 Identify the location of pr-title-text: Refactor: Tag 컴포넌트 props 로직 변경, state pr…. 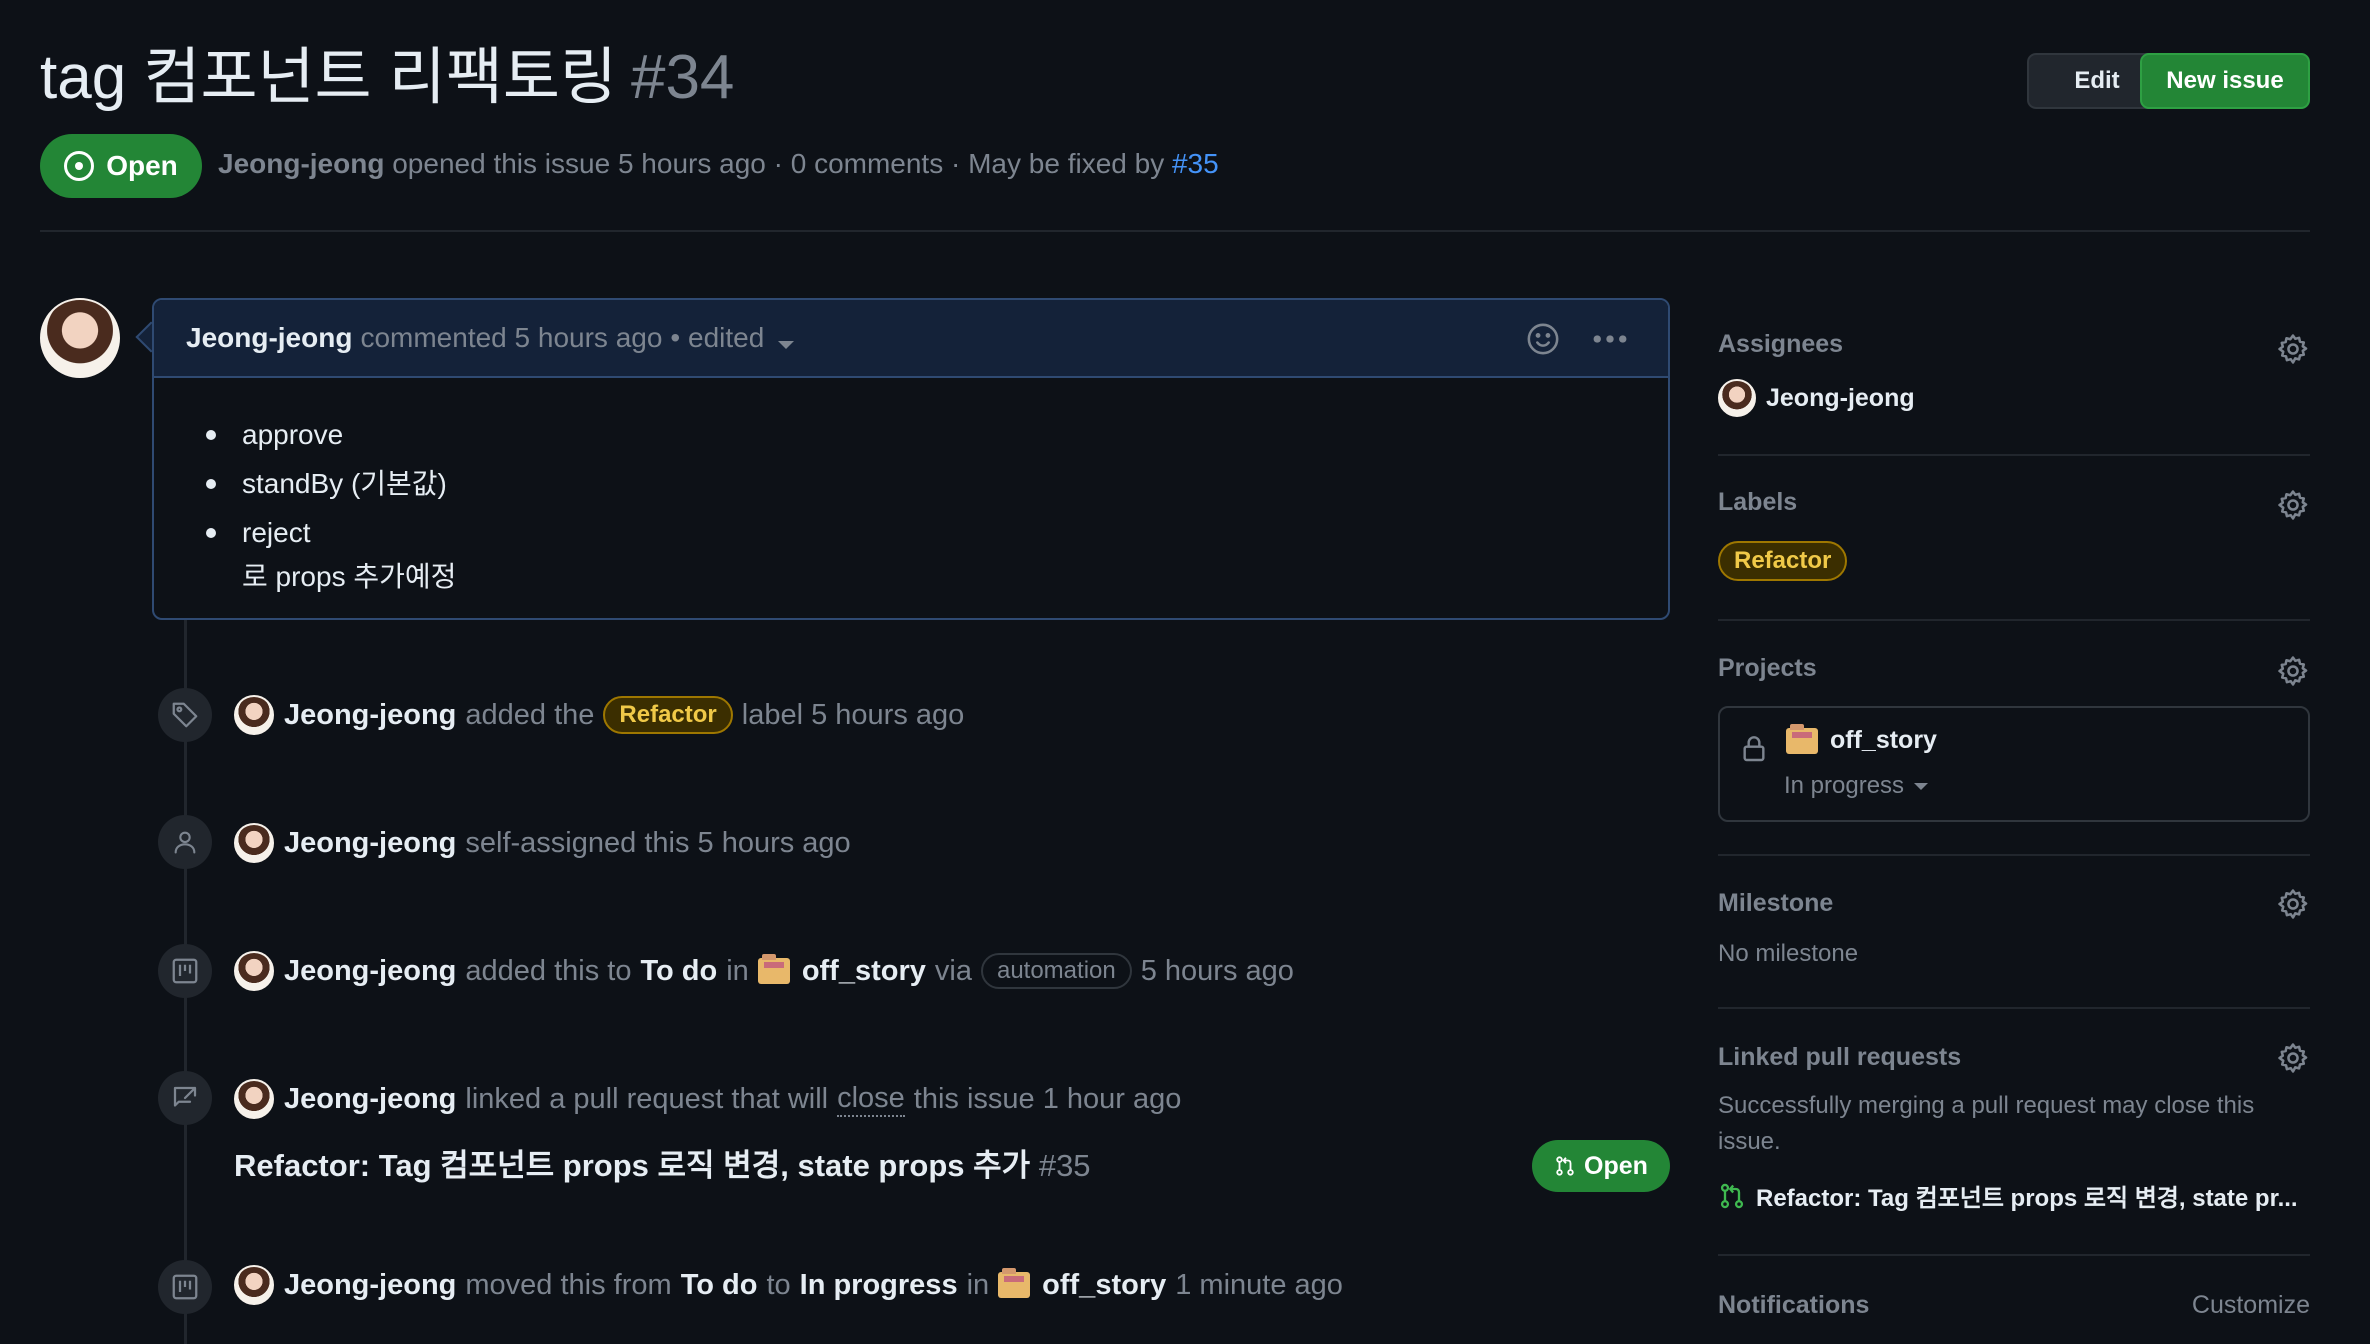
(632, 1165).